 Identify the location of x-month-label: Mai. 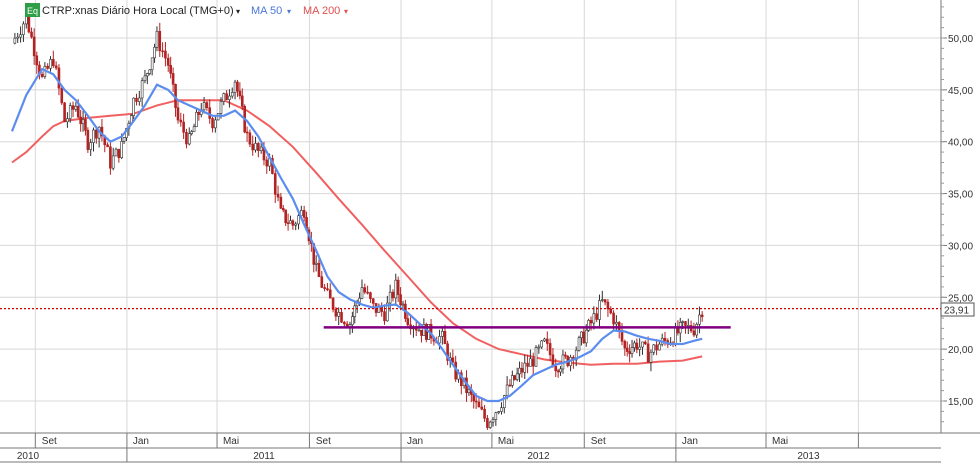
(231, 441).